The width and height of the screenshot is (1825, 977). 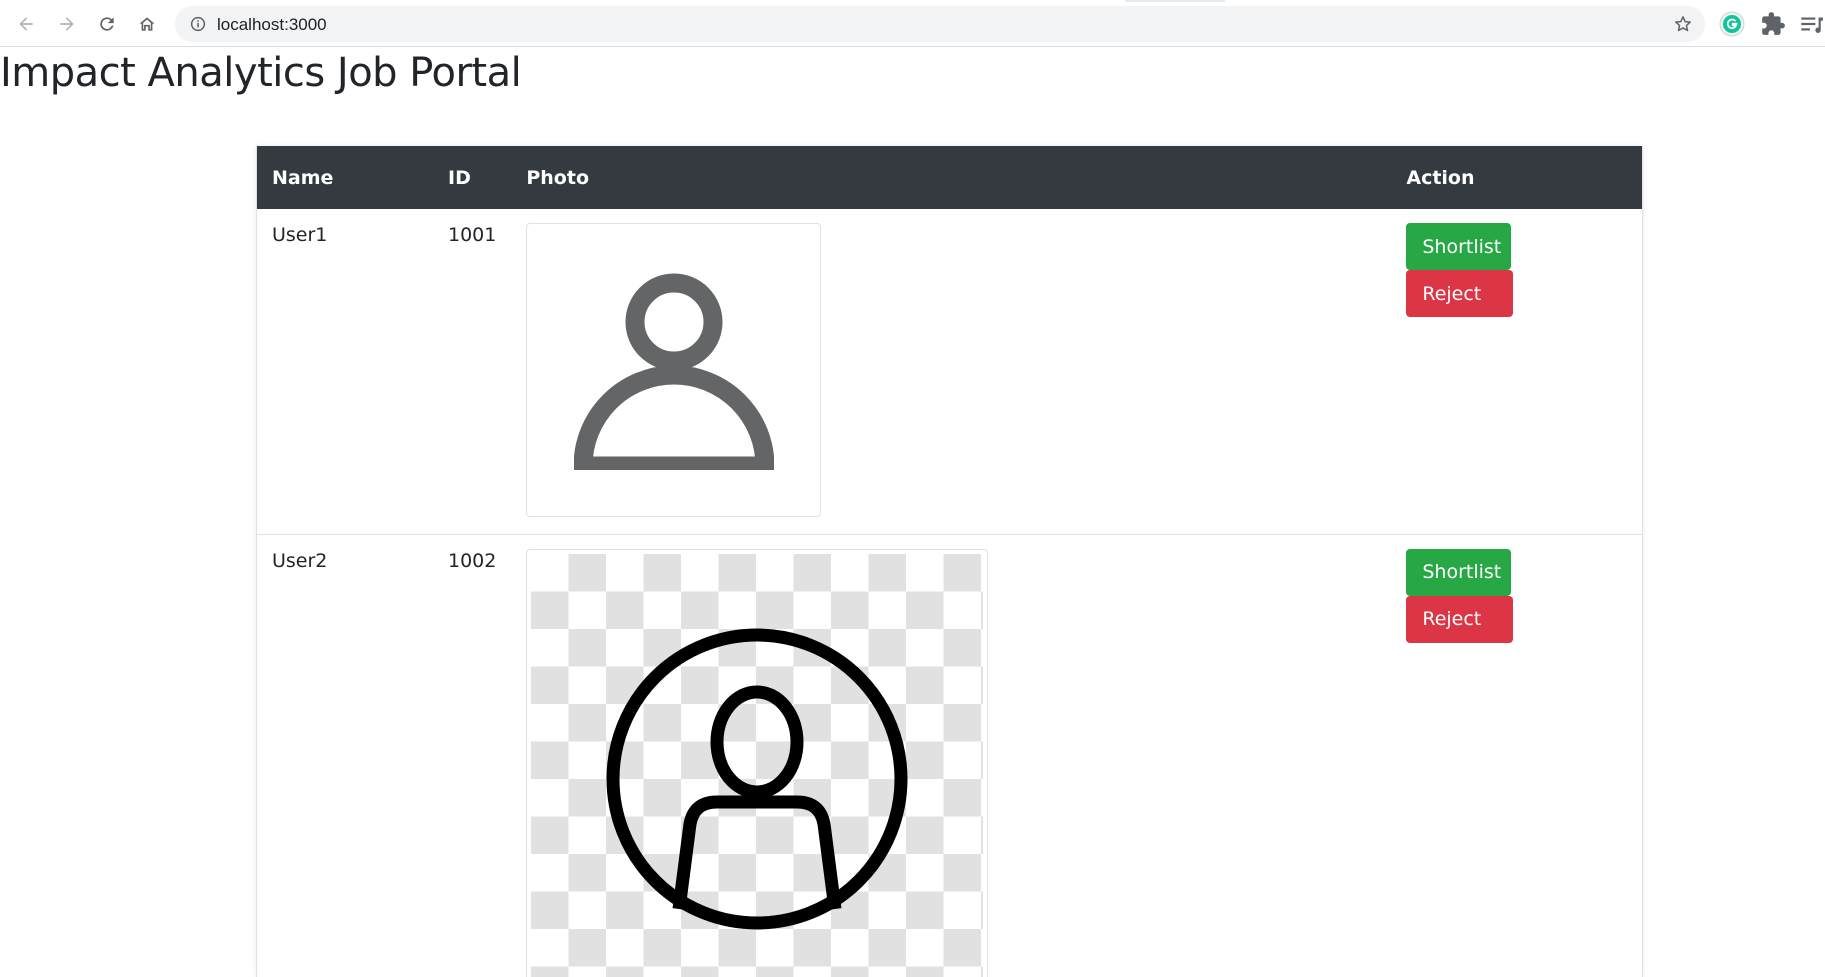 What do you see at coordinates (472, 235) in the screenshot?
I see `cell-id: 1001` at bounding box center [472, 235].